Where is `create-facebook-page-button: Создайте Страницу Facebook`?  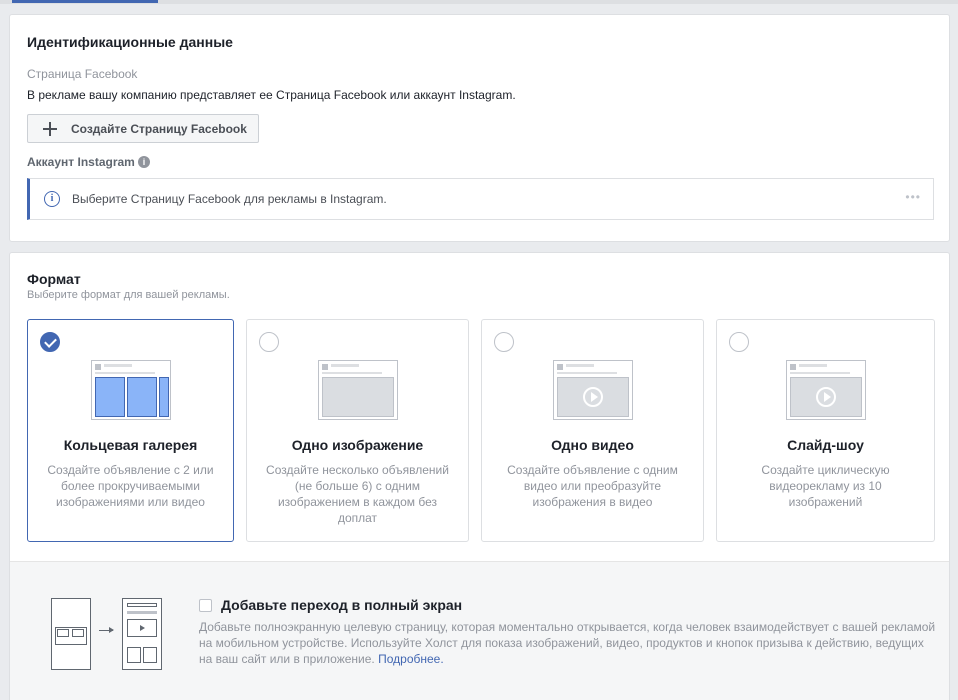 create-facebook-page-button: Создайте Страницу Facebook is located at coordinates (143, 128).